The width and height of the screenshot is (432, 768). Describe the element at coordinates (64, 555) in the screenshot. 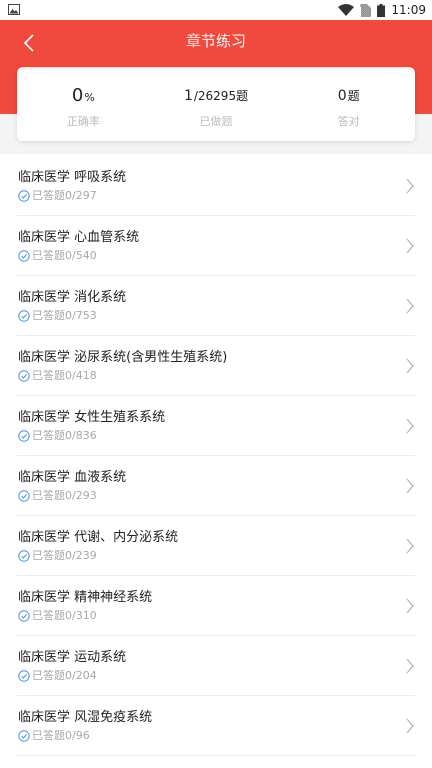

I see `item-progress: 已答题0/239` at that location.